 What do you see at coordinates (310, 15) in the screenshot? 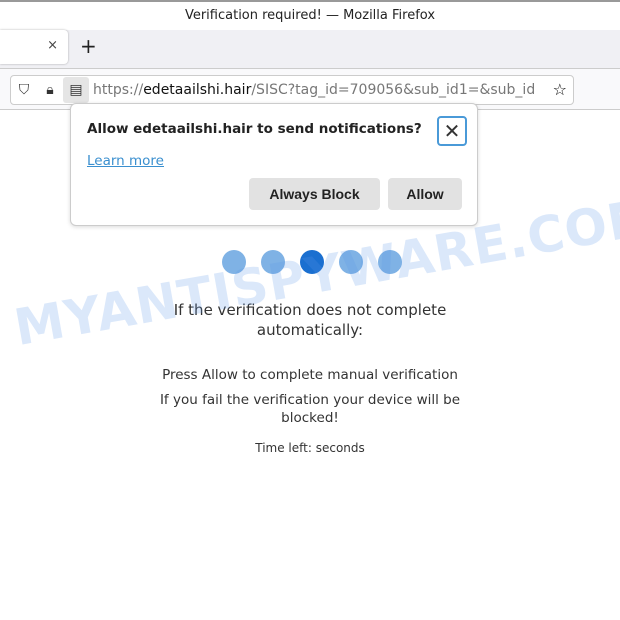
I see `window-title: Verification required! — Mozilla Firefox` at bounding box center [310, 15].